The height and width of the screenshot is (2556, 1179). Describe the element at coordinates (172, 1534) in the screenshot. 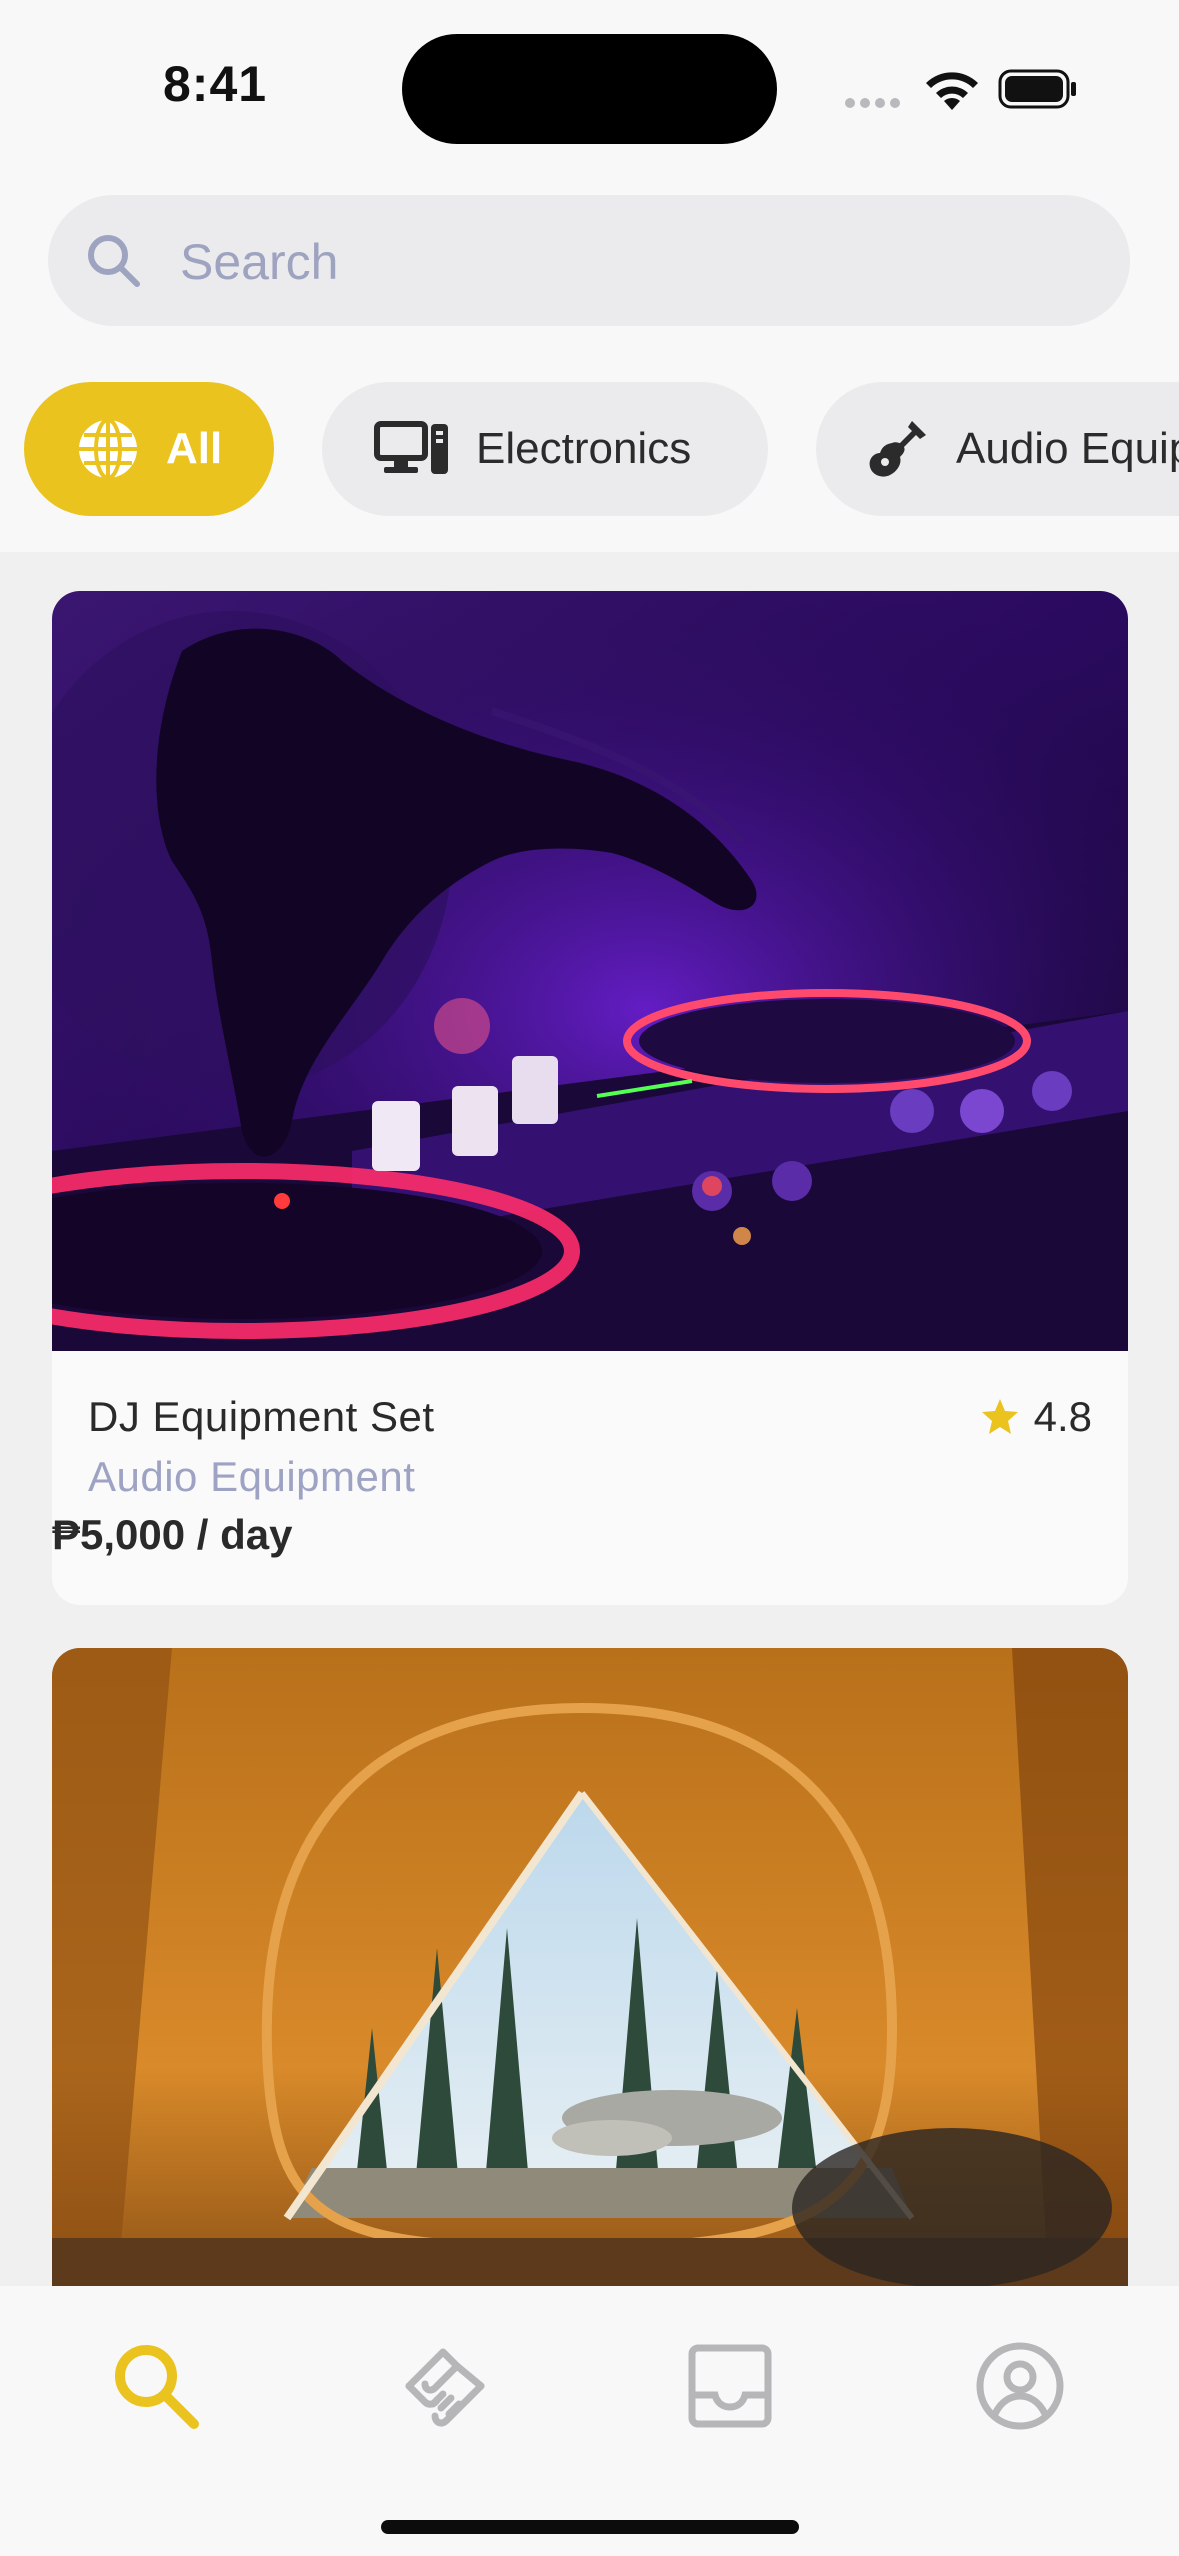

I see `listing-price: ₱5,000 / day` at that location.